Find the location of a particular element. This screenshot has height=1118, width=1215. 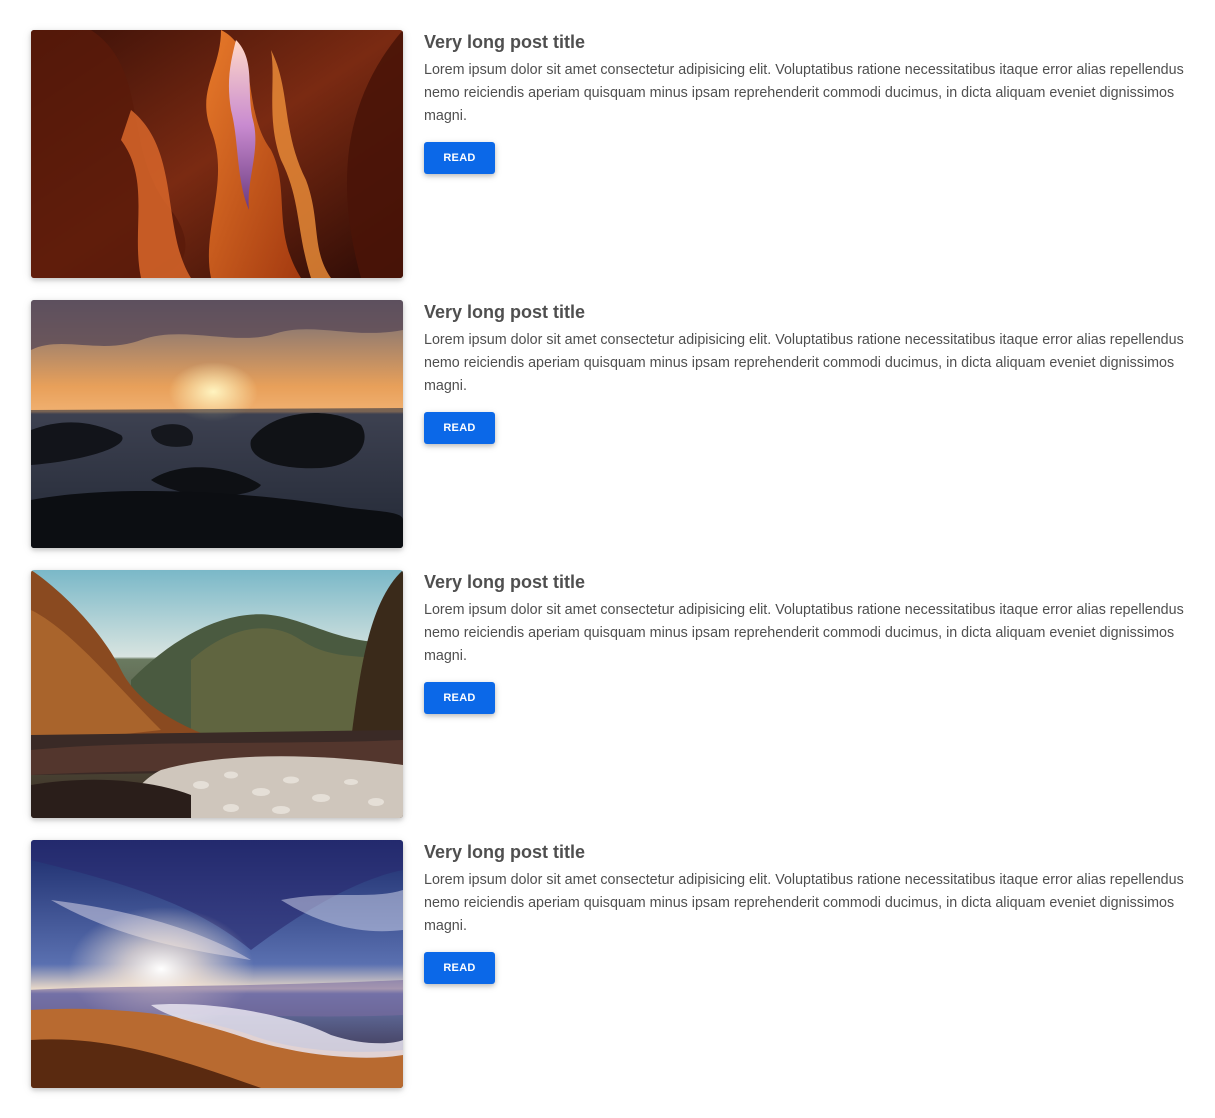

beach-sunrise-image is located at coordinates (217, 964).